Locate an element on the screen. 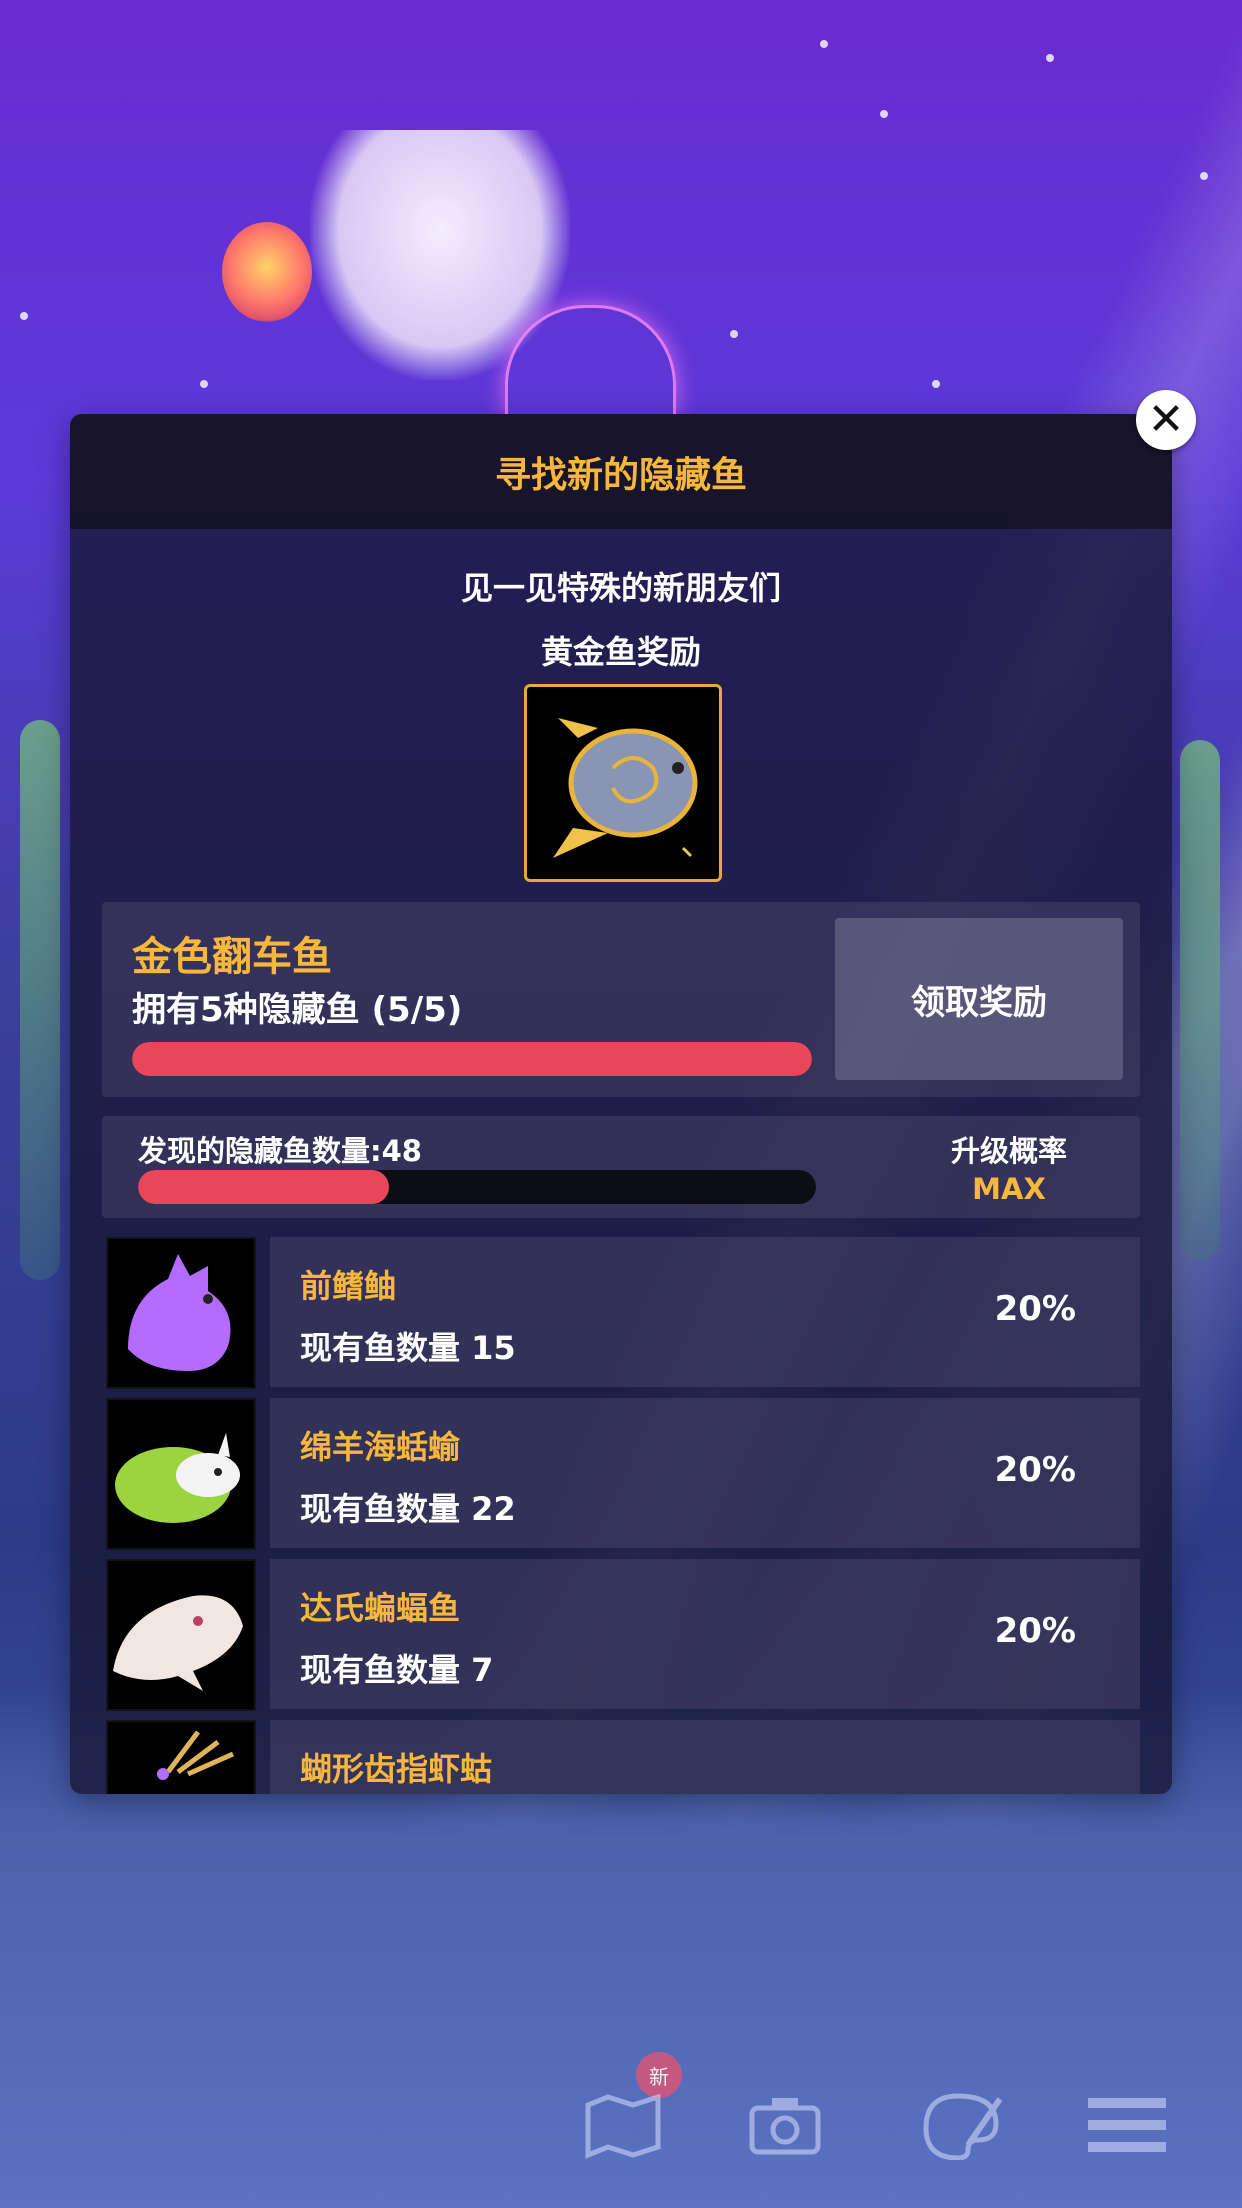 This screenshot has width=1242, height=2208. fish-count: 现有鱼数量 7 is located at coordinates (397, 1670).